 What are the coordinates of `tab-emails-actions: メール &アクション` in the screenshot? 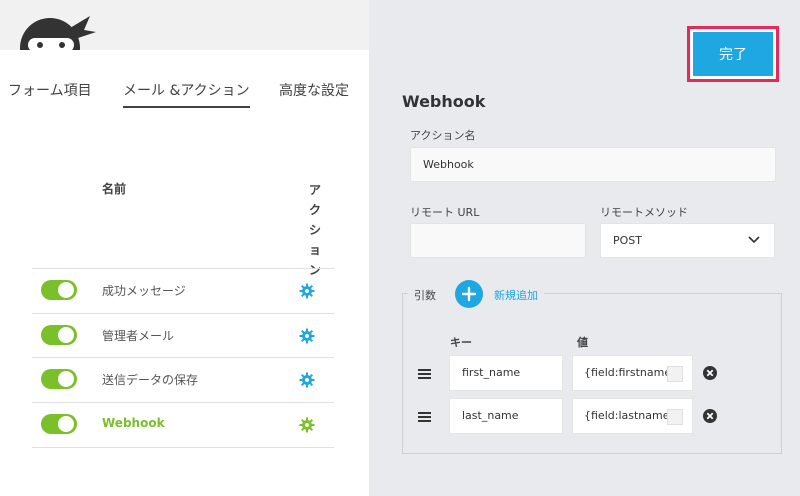 It's located at (186, 94).